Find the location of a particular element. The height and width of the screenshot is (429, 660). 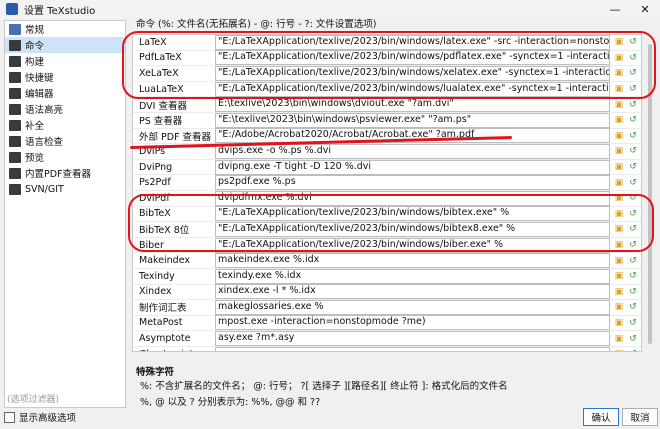

command-row: 制作词汇表 makeglossaries.exe % ▣ ↺ is located at coordinates (387, 307).